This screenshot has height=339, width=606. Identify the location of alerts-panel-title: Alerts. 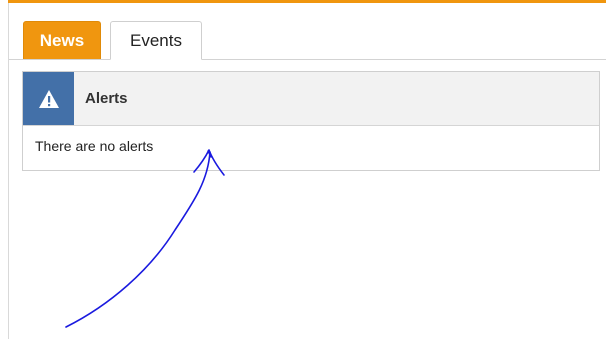
(106, 98).